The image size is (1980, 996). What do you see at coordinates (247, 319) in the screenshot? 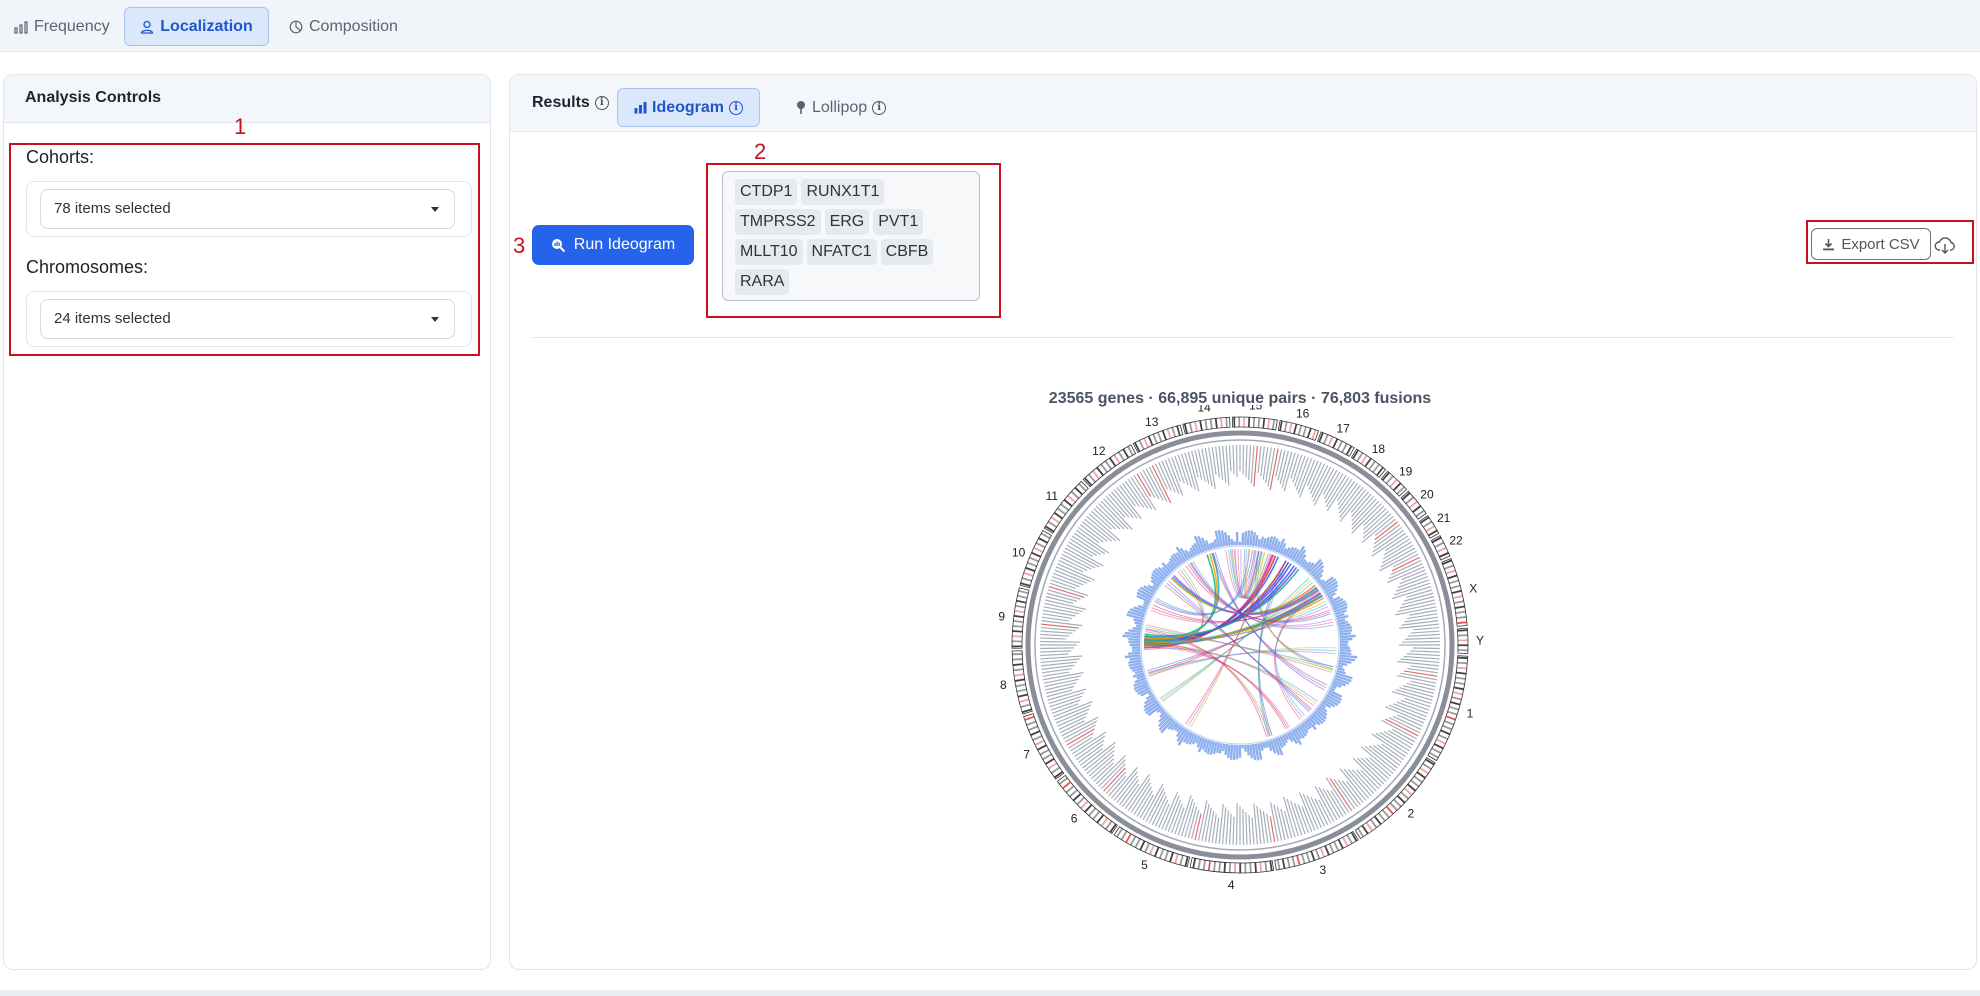
I see `chromosomes-select: 24 items selected` at bounding box center [247, 319].